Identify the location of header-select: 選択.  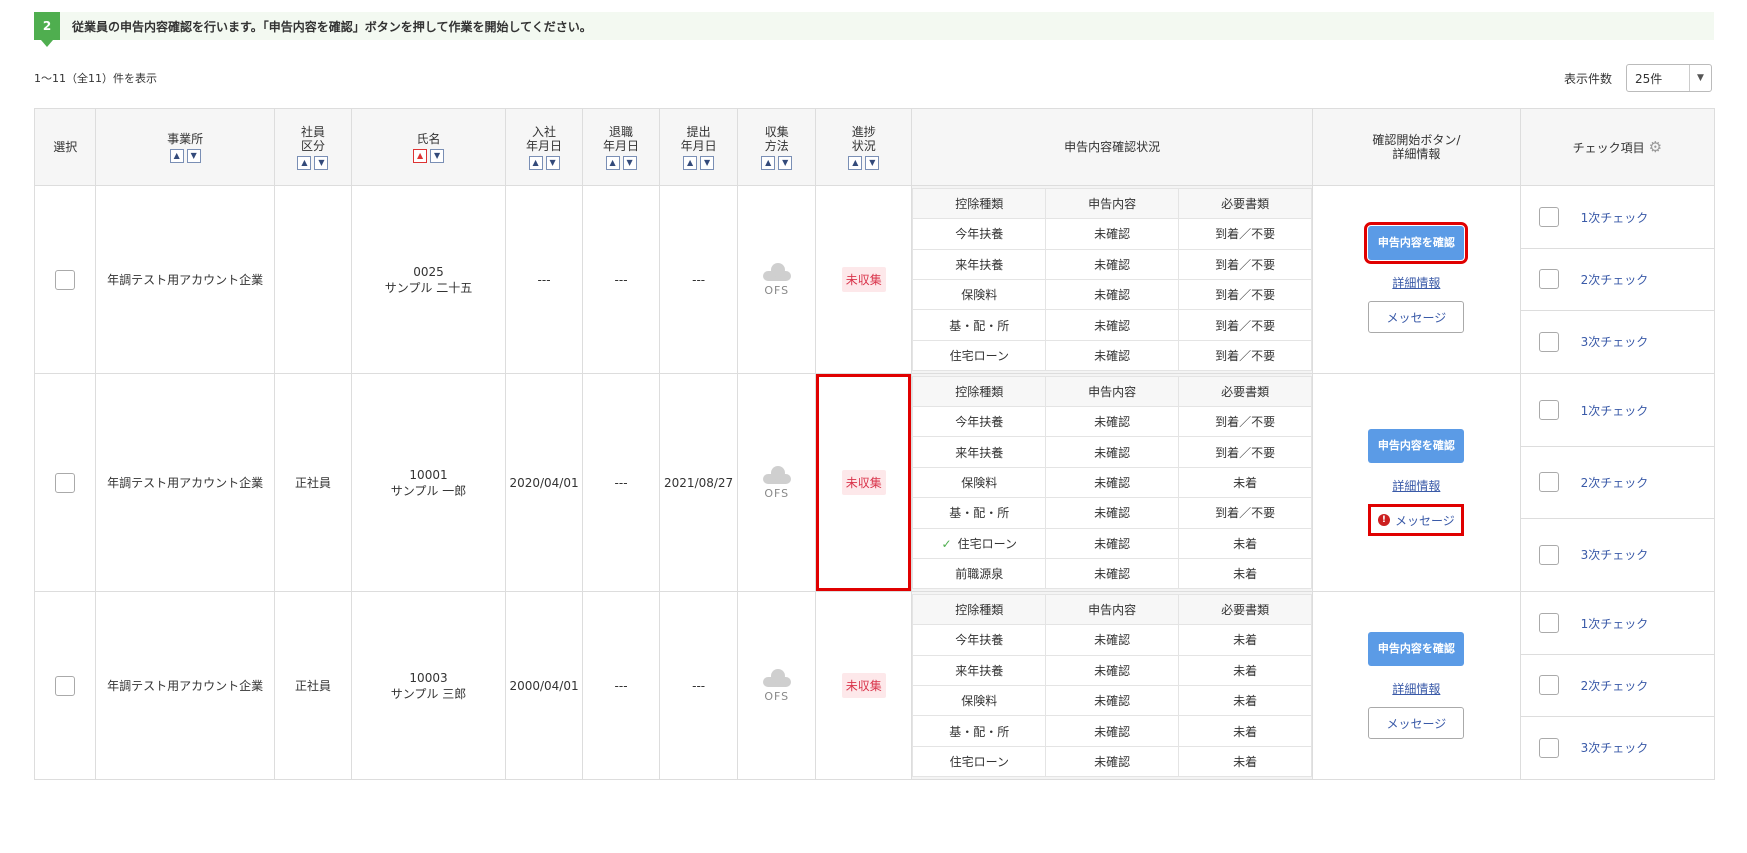
(65, 147).